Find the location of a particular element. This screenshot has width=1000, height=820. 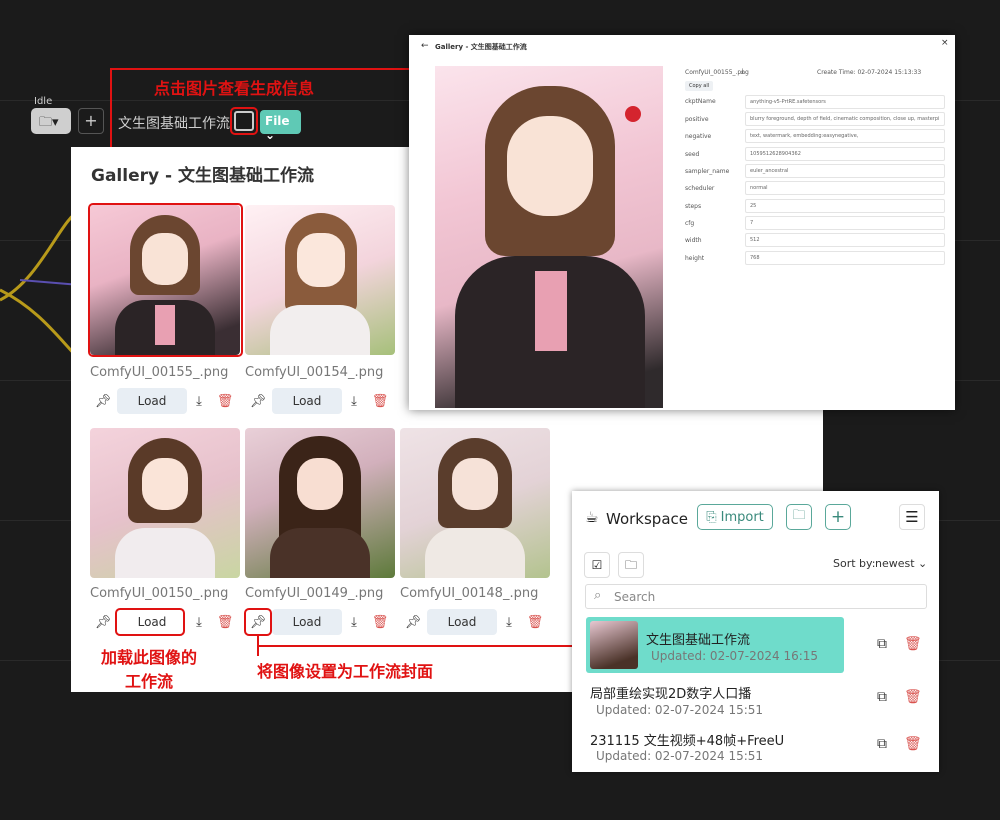

field-value: 768 is located at coordinates (845, 258).